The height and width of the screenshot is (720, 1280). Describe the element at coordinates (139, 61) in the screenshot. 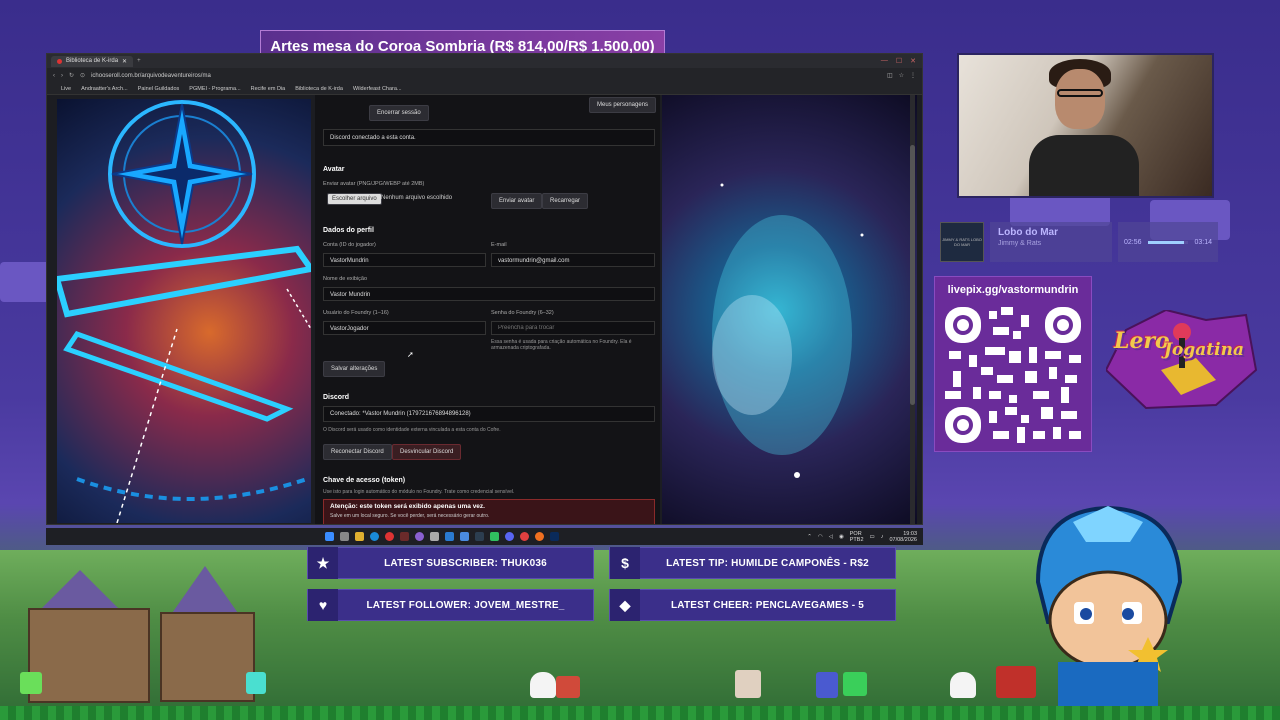

I see `new-tab-icon: +` at that location.